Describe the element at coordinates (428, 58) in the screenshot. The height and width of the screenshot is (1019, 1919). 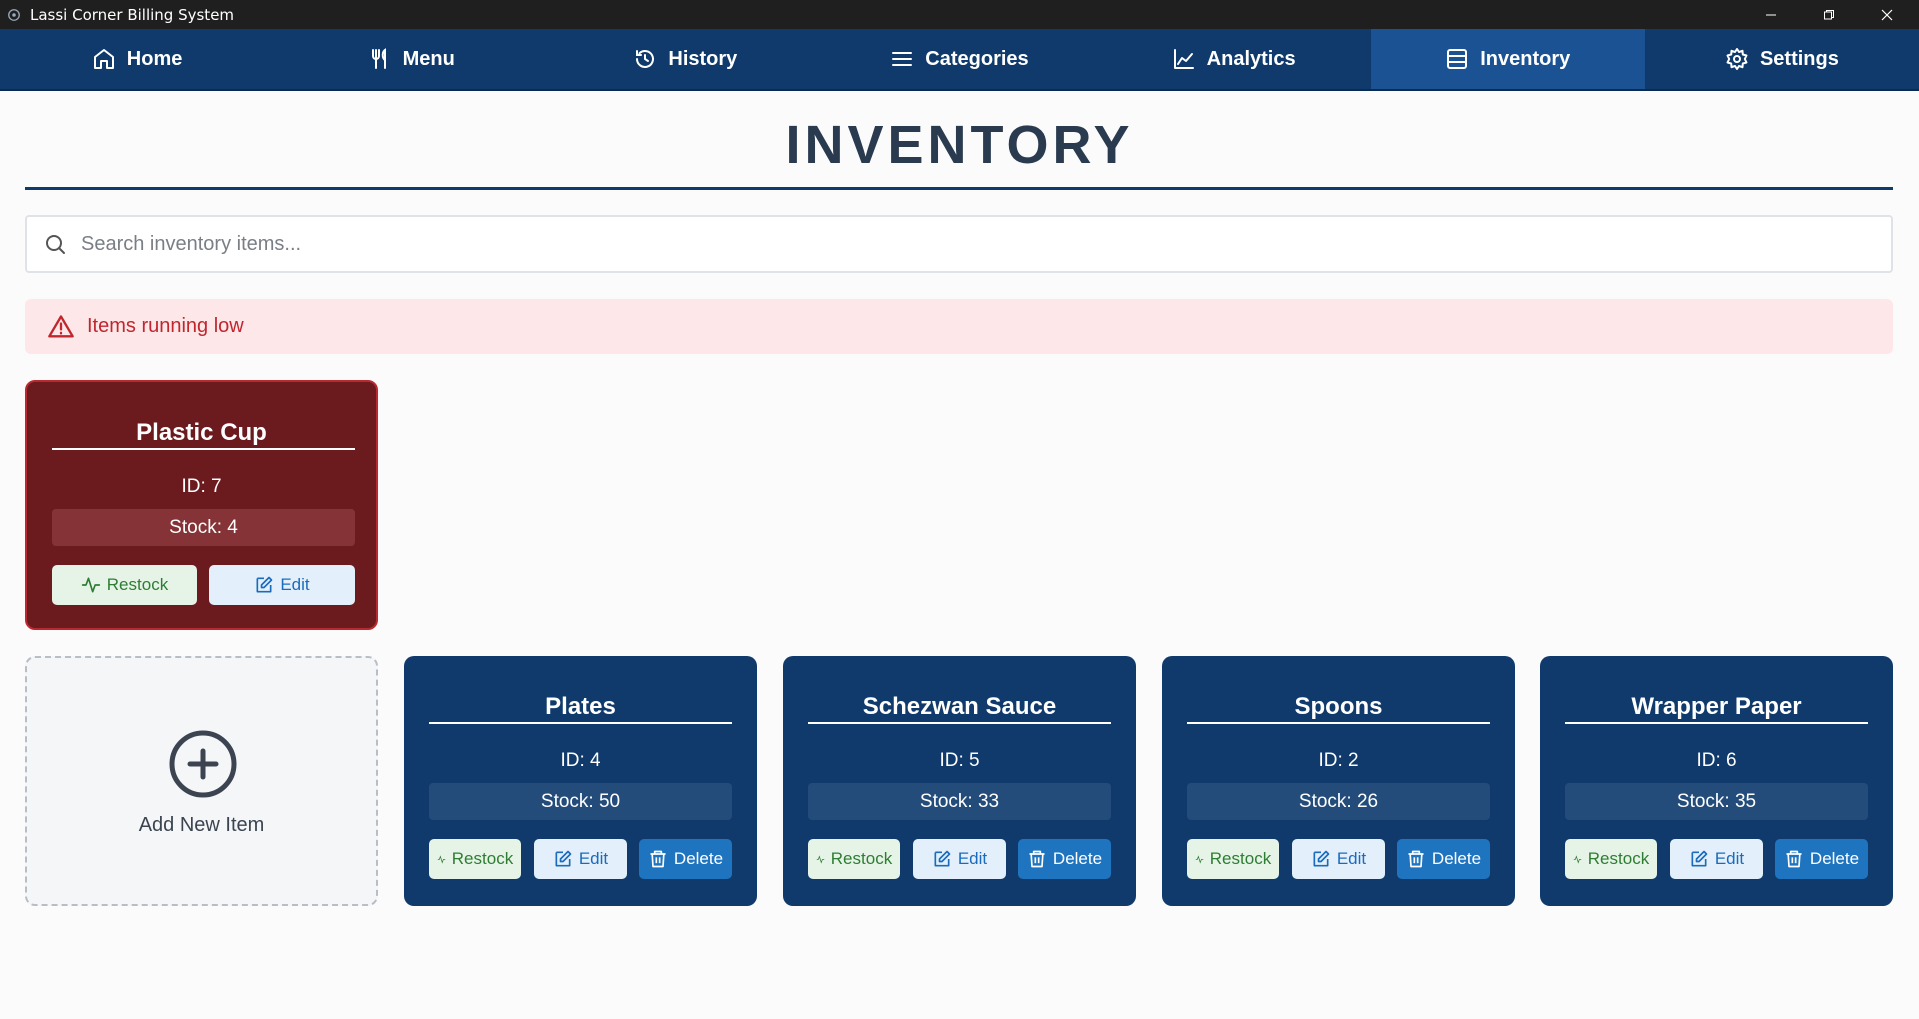
I see `nav-label: Menu` at that location.